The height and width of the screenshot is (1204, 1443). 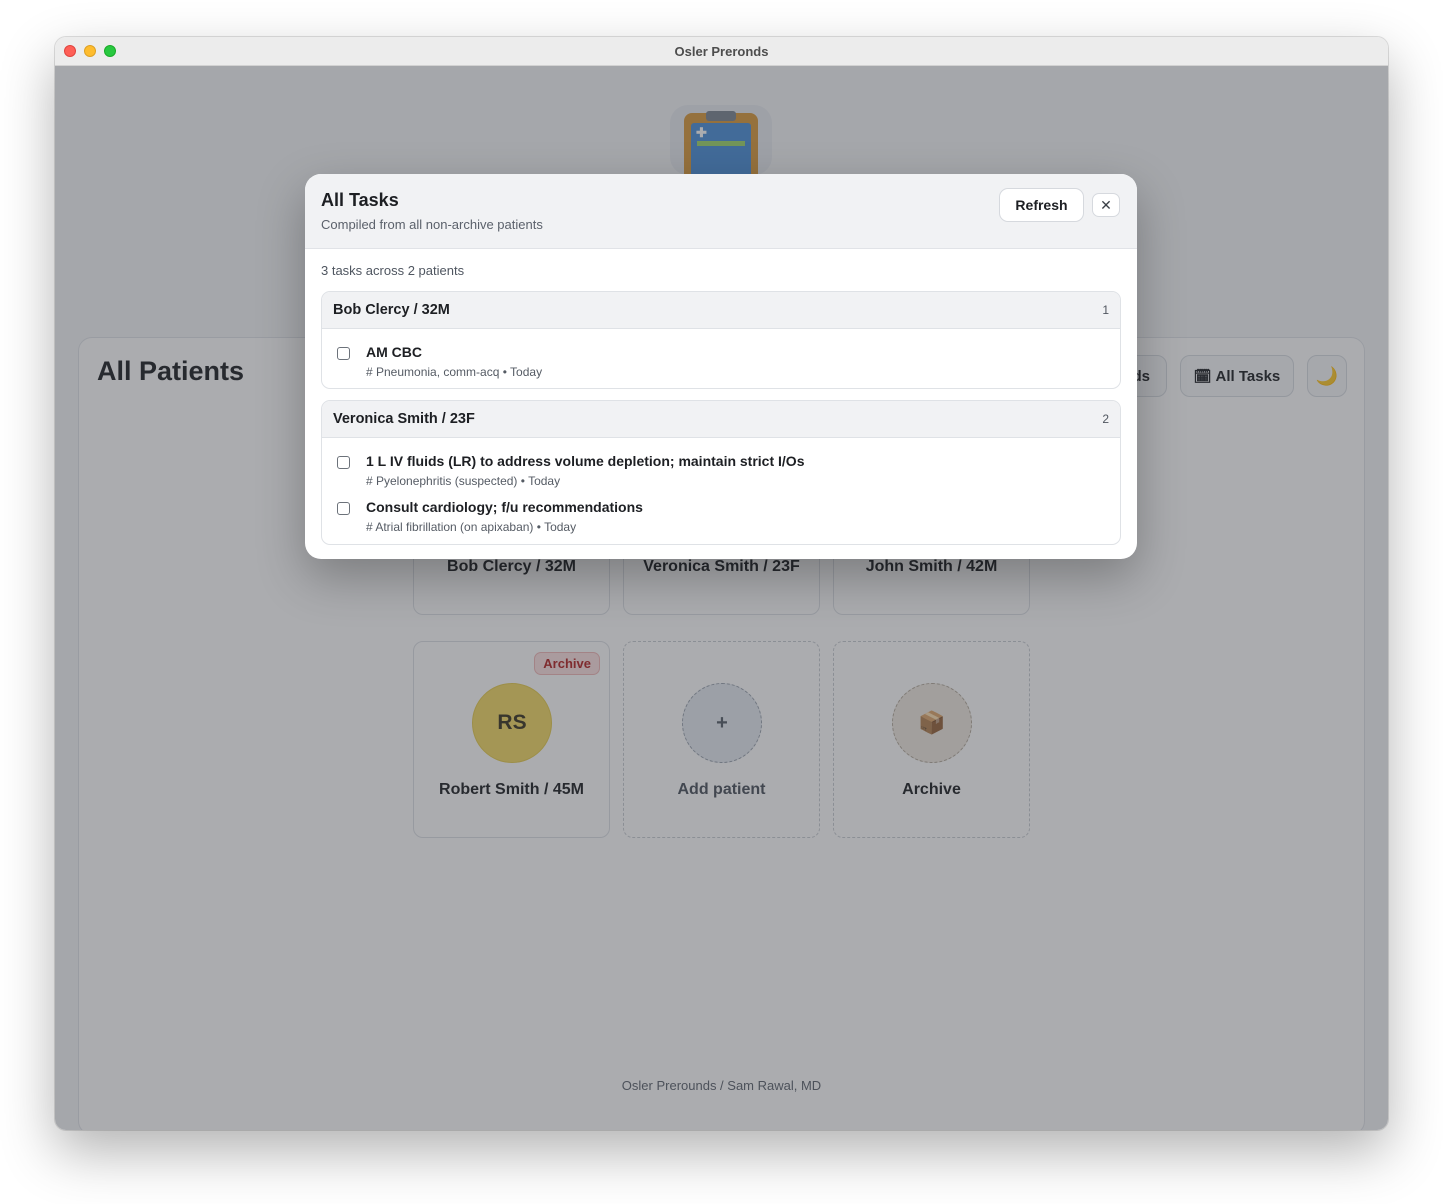 What do you see at coordinates (394, 352) in the screenshot?
I see `task-title: AM CBC` at bounding box center [394, 352].